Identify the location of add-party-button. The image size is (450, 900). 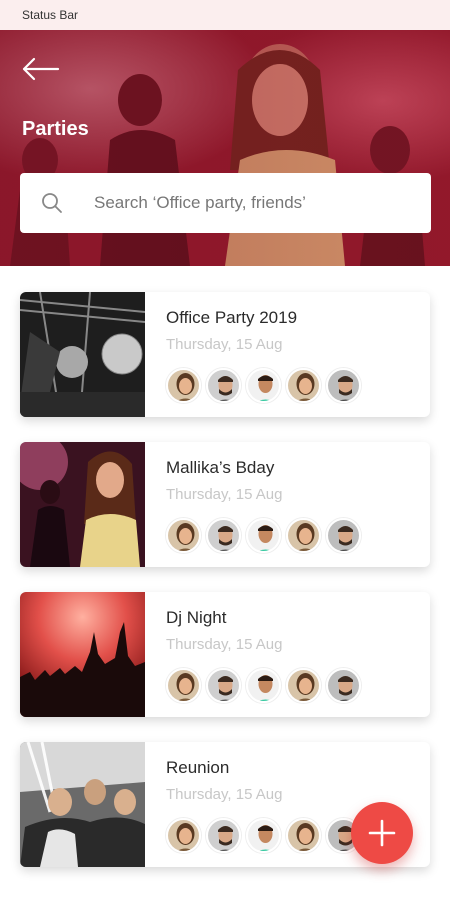
(382, 833).